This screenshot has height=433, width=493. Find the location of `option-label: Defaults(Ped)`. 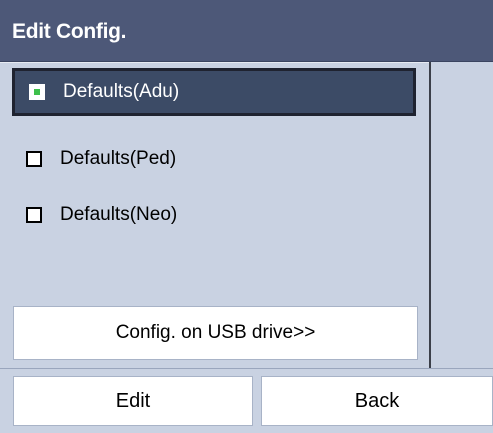

option-label: Defaults(Ped) is located at coordinates (118, 158).